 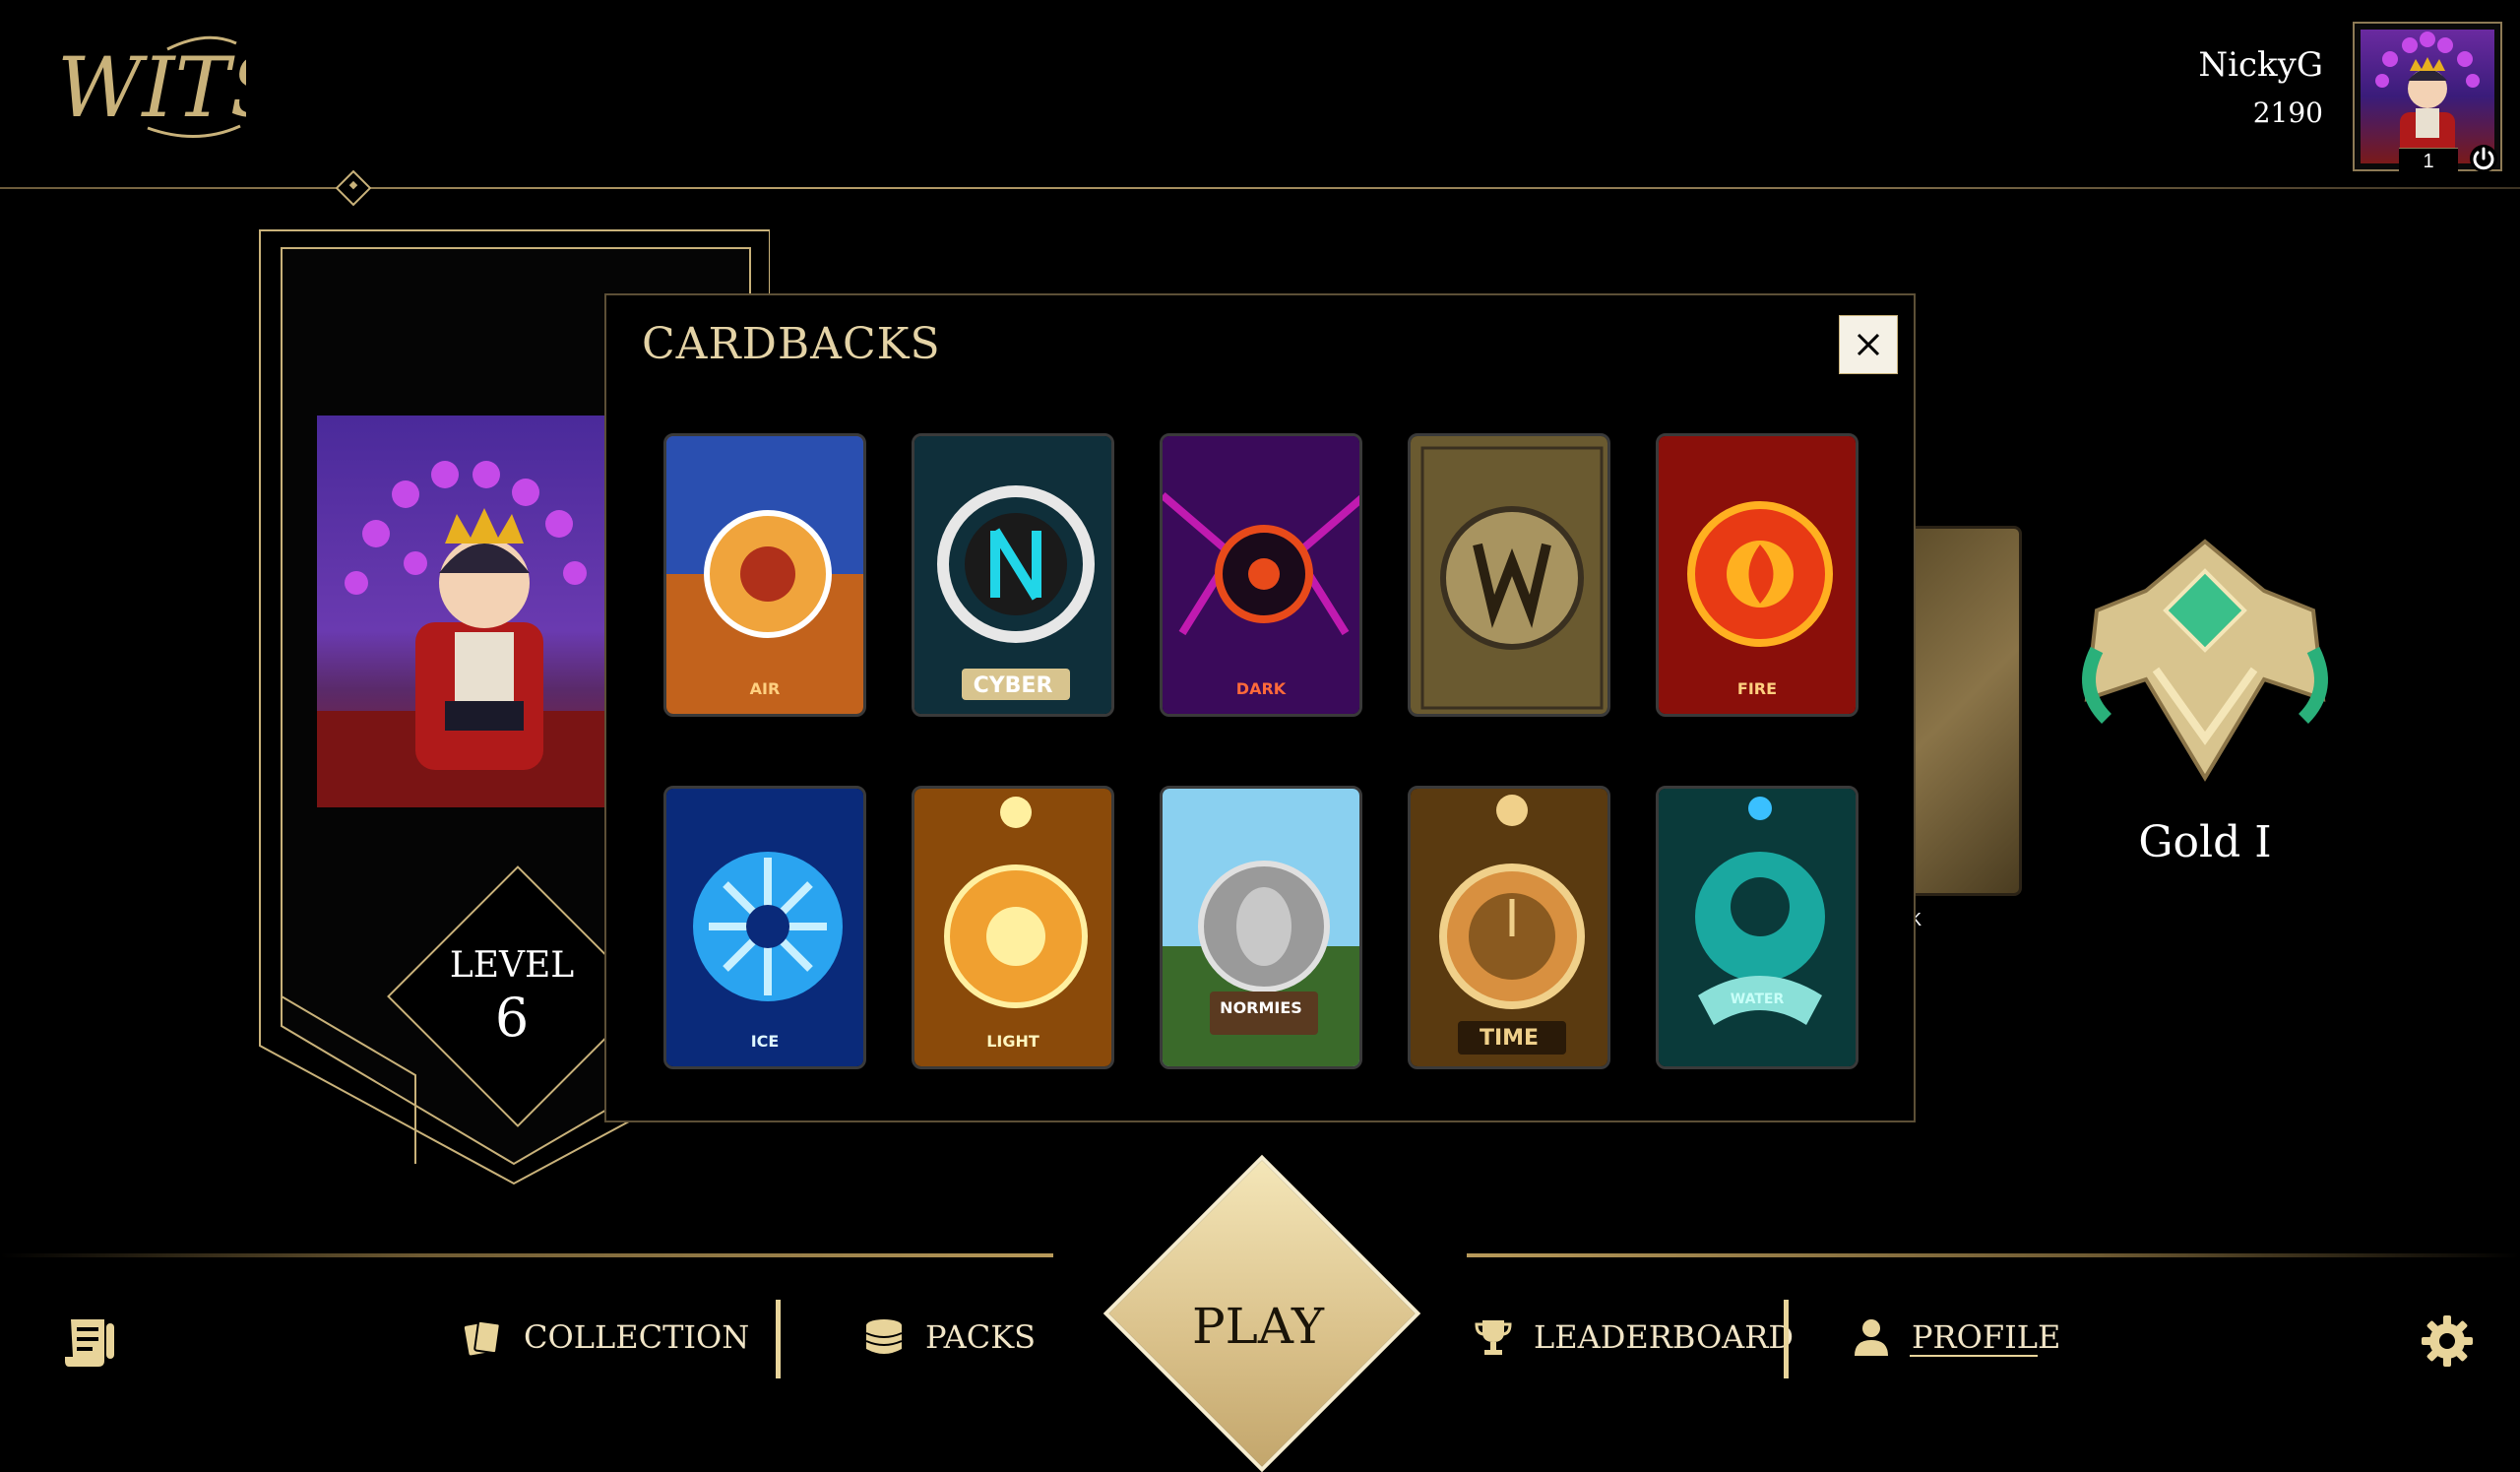 I want to click on cardback-label: CYBER, so click(x=1013, y=685).